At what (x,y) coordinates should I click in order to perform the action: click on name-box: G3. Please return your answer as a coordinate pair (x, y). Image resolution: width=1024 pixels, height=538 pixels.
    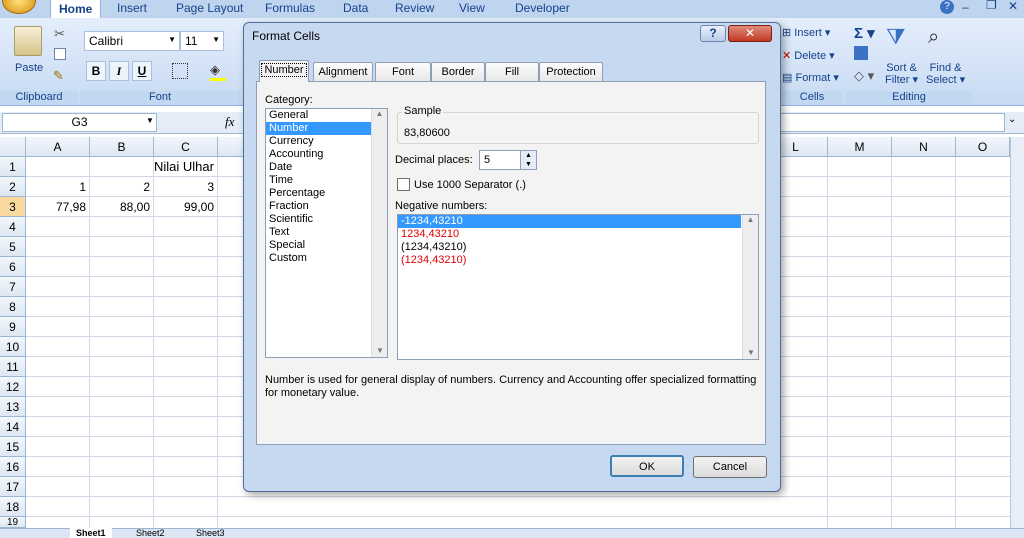
    Looking at the image, I should click on (79, 122).